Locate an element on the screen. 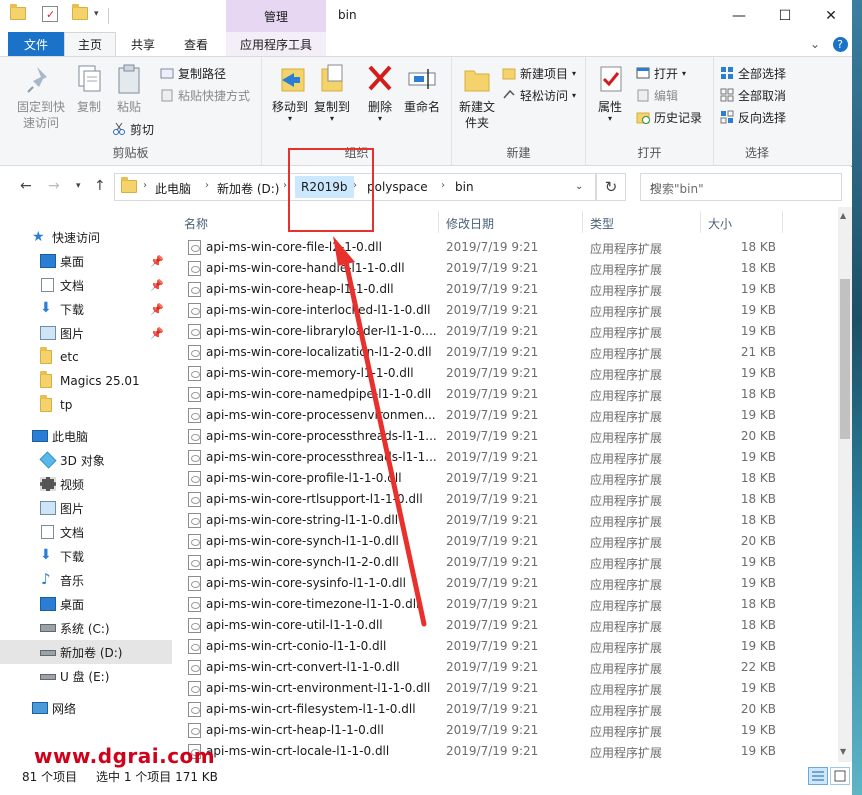 Image resolution: width=862 pixels, height=795 pixels. column-date: 修改日期 is located at coordinates (470, 223).